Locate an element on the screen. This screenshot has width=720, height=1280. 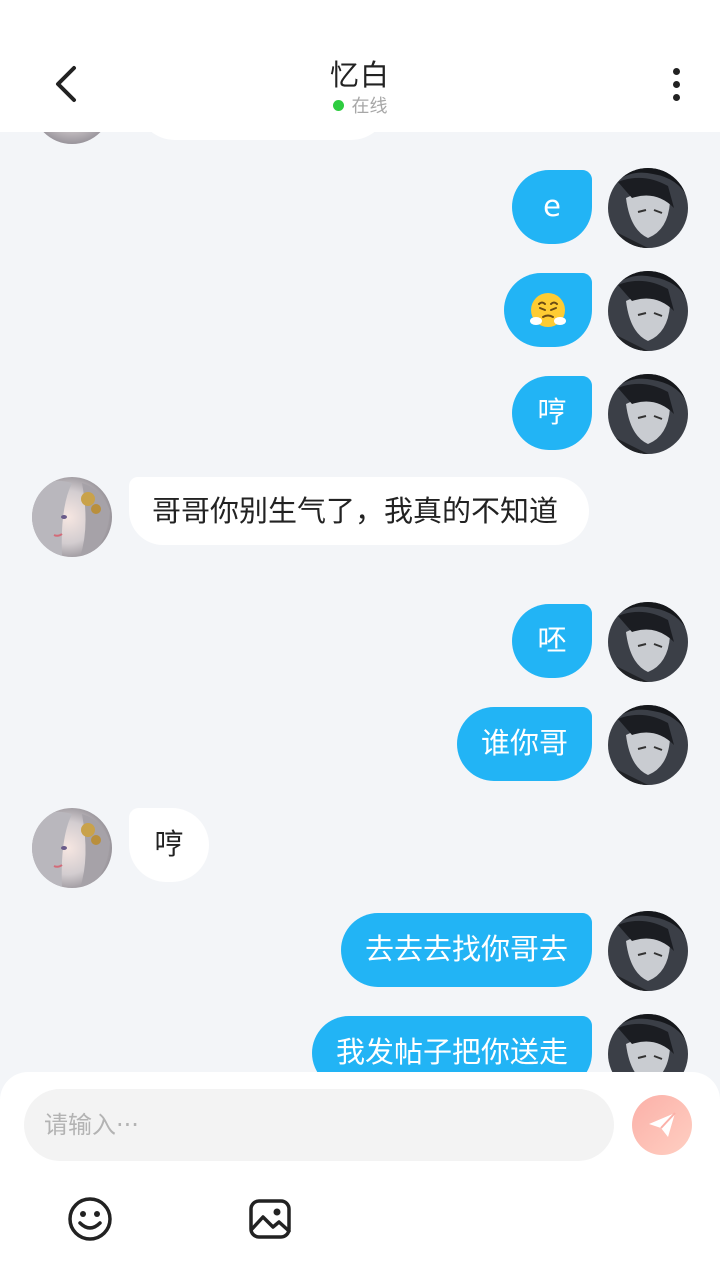
image-button is located at coordinates (270, 1219).